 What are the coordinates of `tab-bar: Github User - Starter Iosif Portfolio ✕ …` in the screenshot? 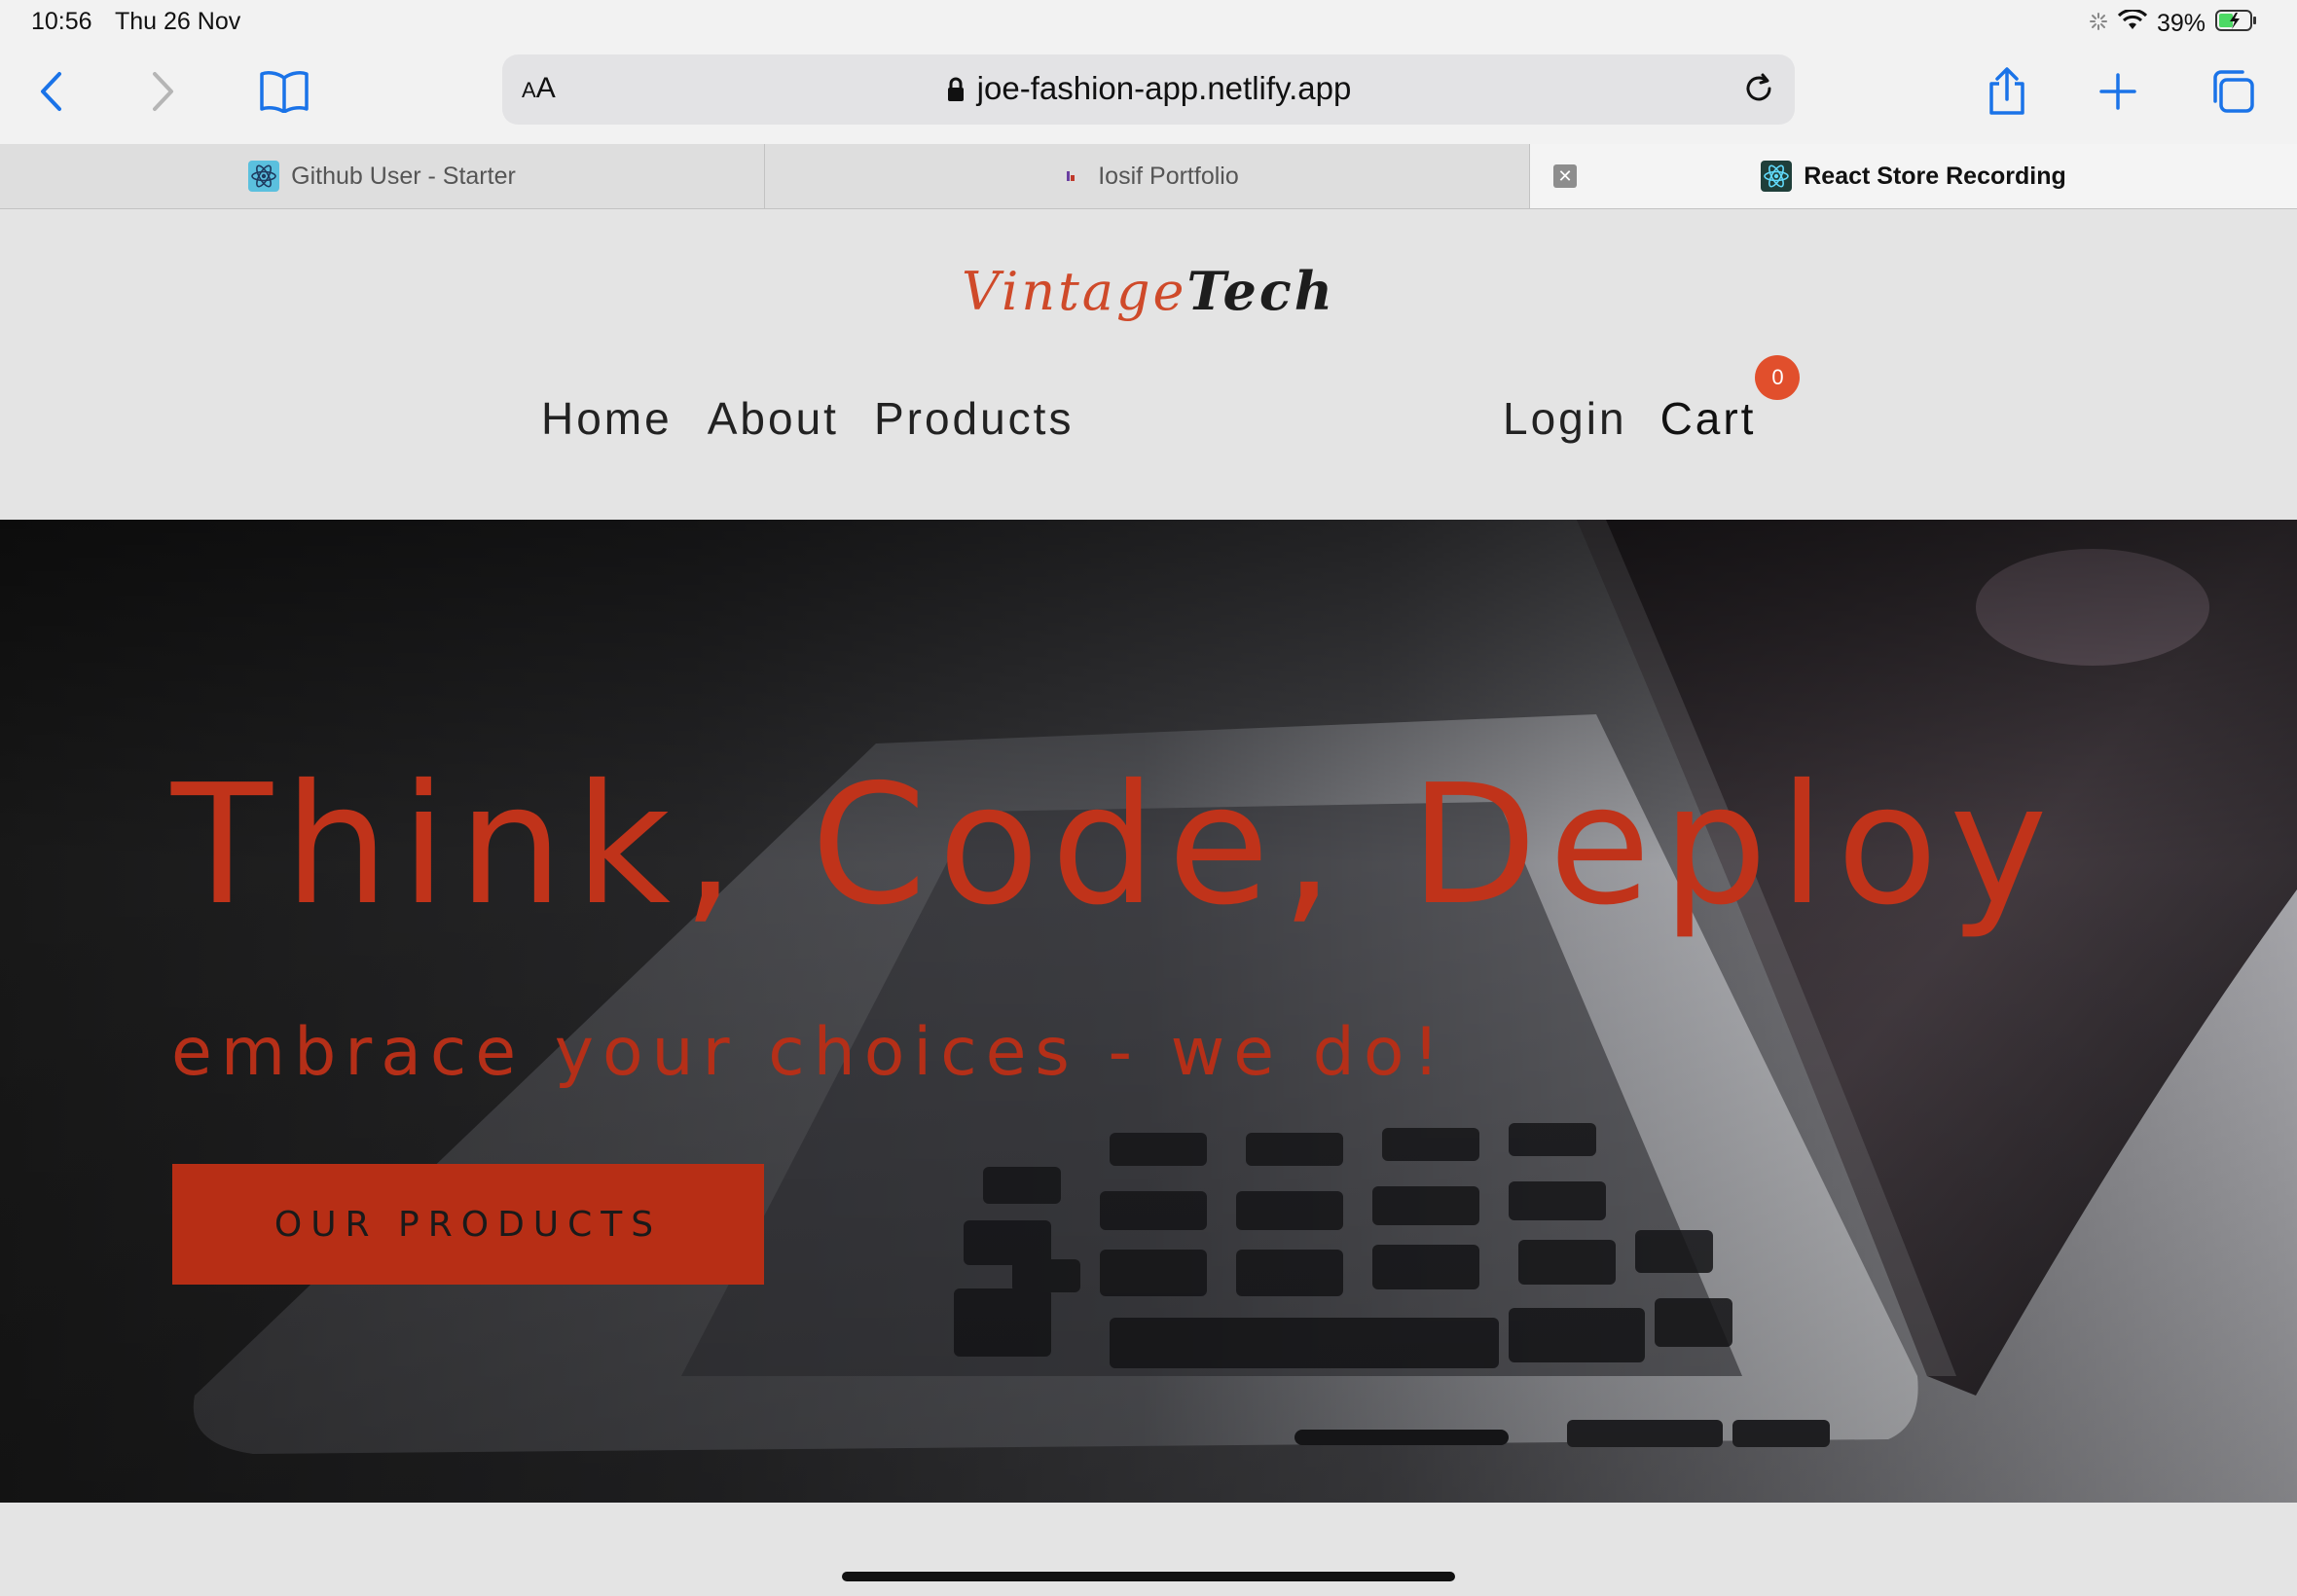 It's located at (1148, 176).